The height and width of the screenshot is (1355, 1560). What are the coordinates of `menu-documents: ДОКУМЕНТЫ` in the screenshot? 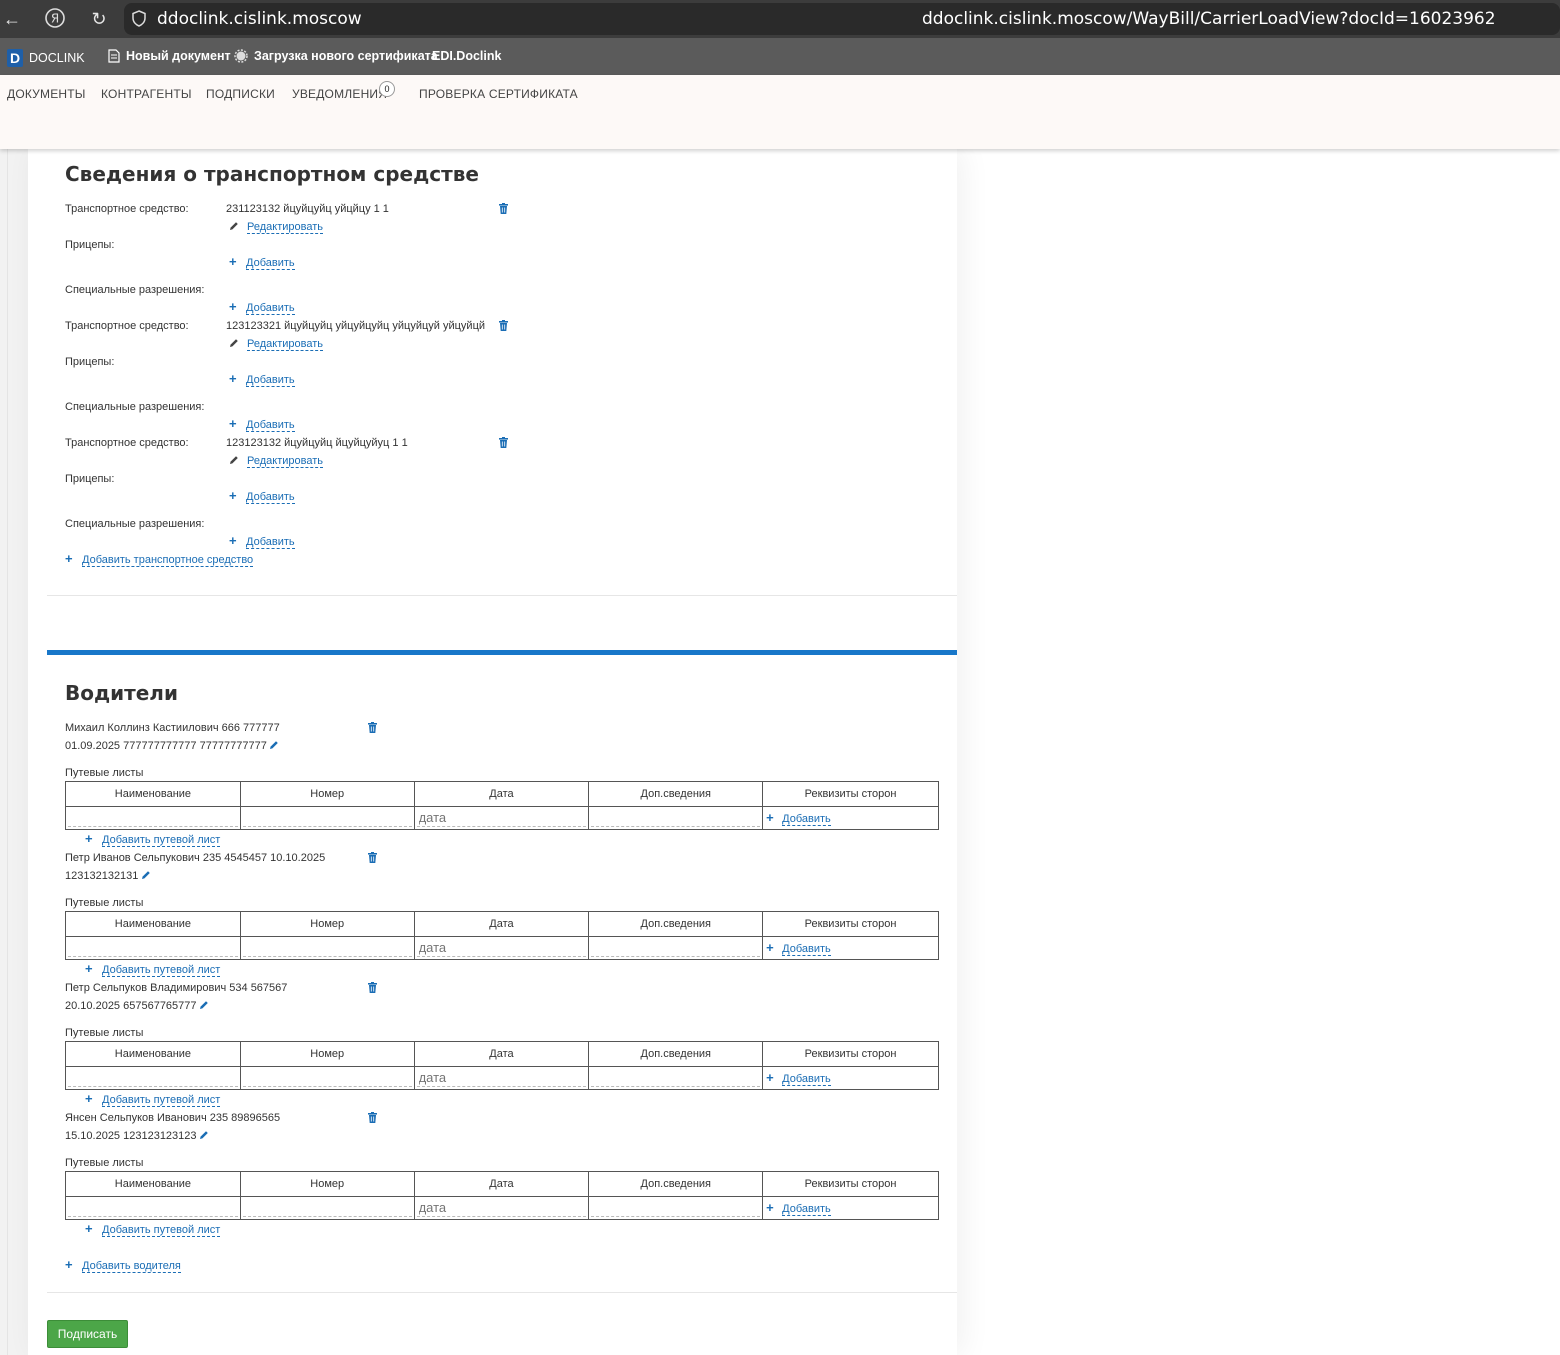 It's located at (46, 94).